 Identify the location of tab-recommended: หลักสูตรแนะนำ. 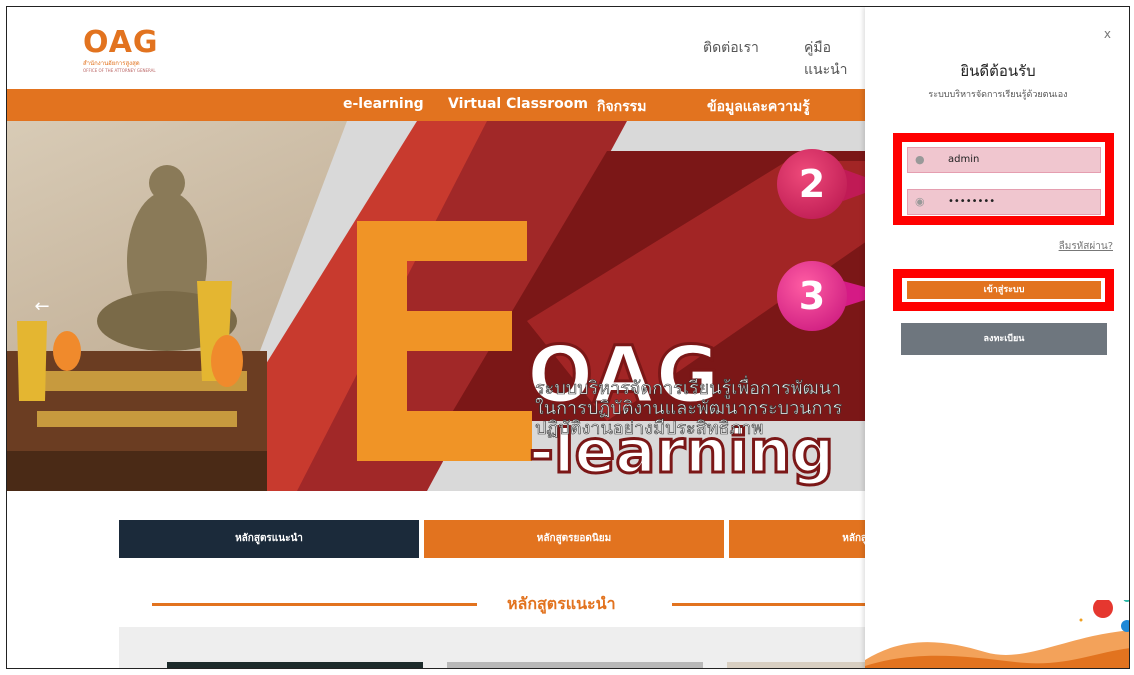
(269, 539).